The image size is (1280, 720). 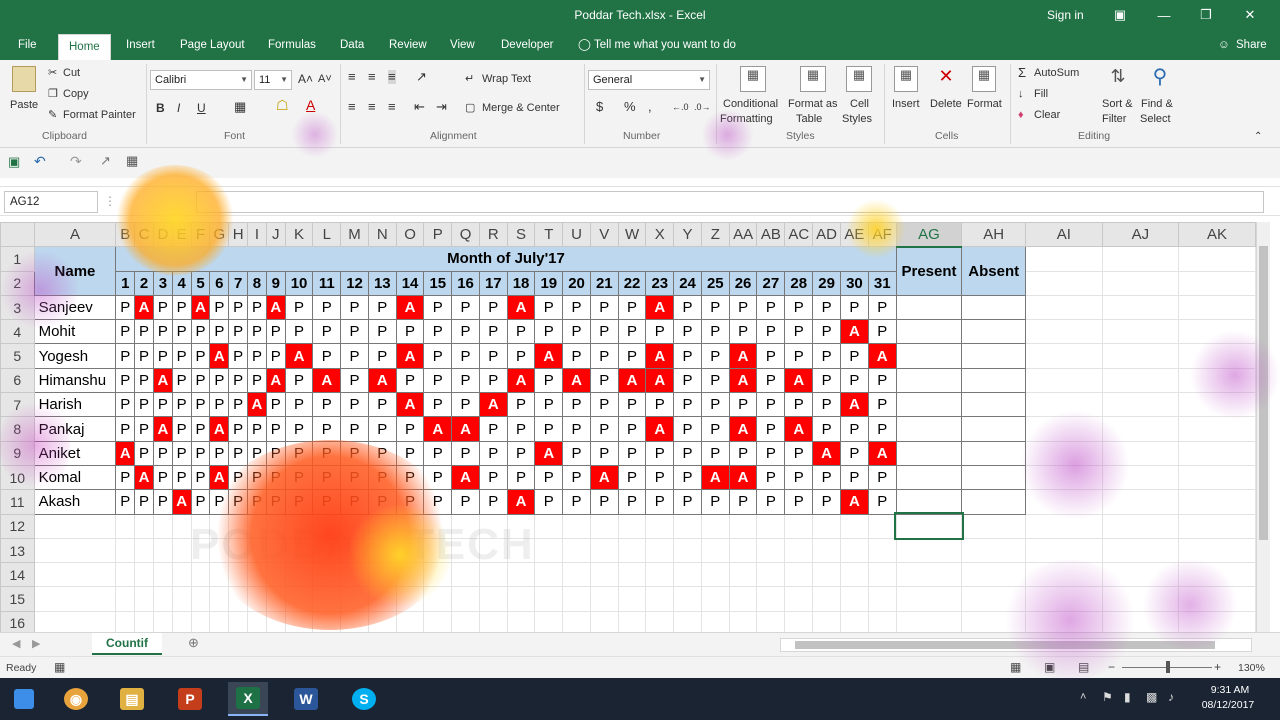 What do you see at coordinates (162, 235) in the screenshot?
I see `column-header-d: D` at bounding box center [162, 235].